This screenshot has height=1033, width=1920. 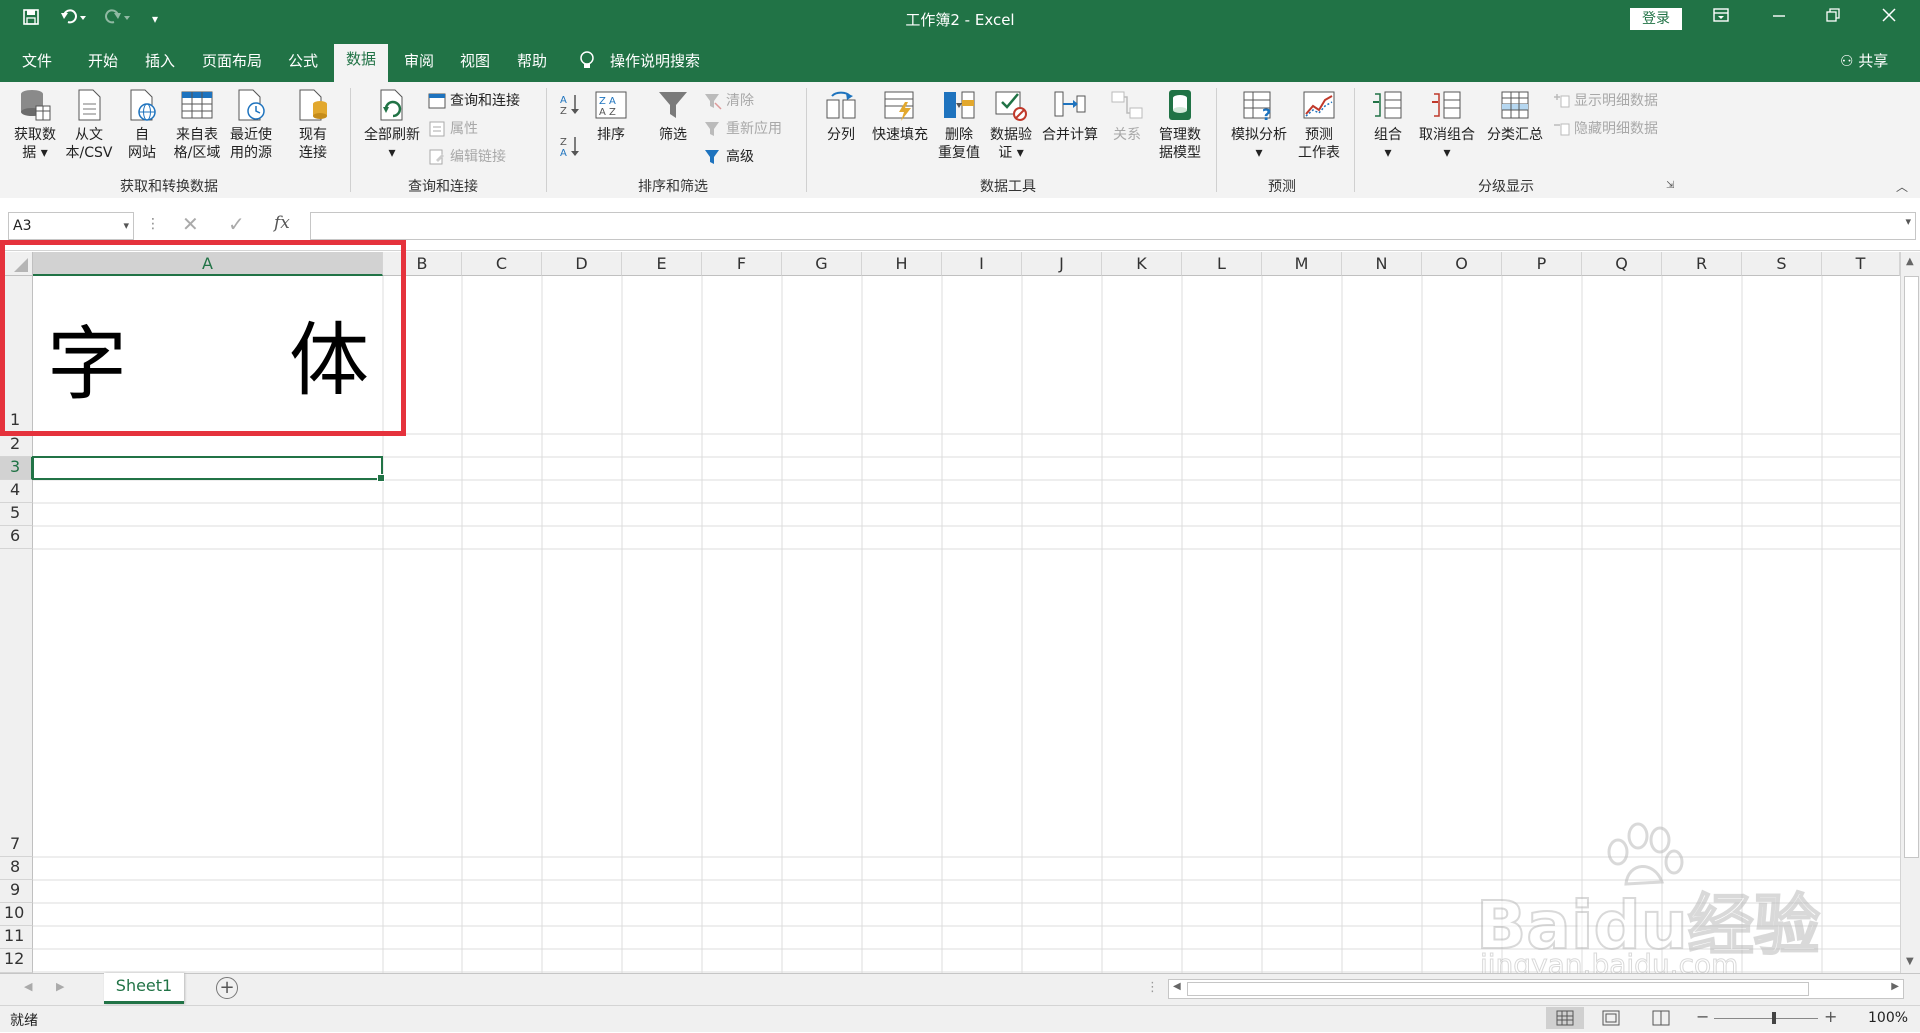 I want to click on cell-a1: 字 体, so click(x=208, y=355).